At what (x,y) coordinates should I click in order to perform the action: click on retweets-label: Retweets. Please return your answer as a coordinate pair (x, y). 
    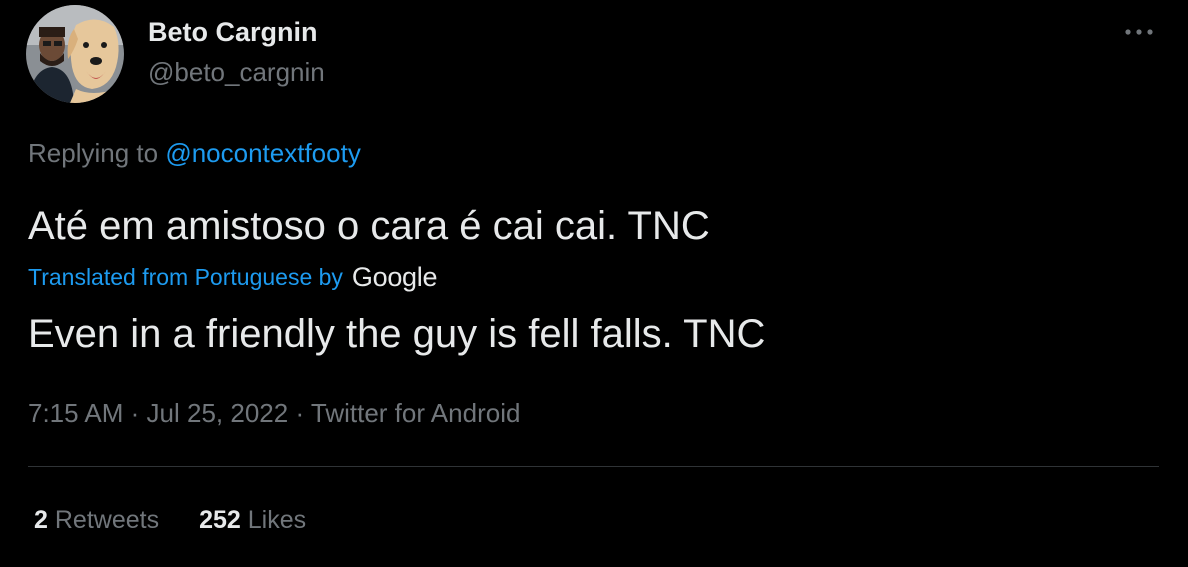
    Looking at the image, I should click on (107, 520).